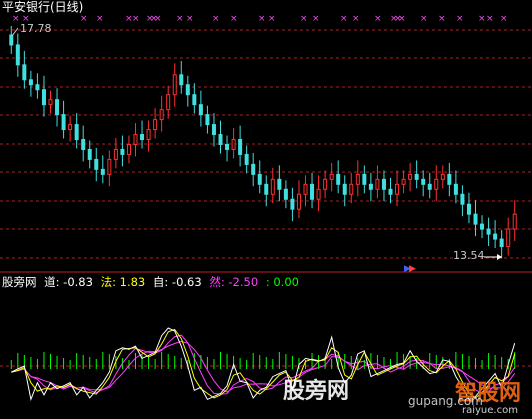 The width and height of the screenshot is (532, 419). I want to click on price-low-label: 13.54, so click(469, 255).